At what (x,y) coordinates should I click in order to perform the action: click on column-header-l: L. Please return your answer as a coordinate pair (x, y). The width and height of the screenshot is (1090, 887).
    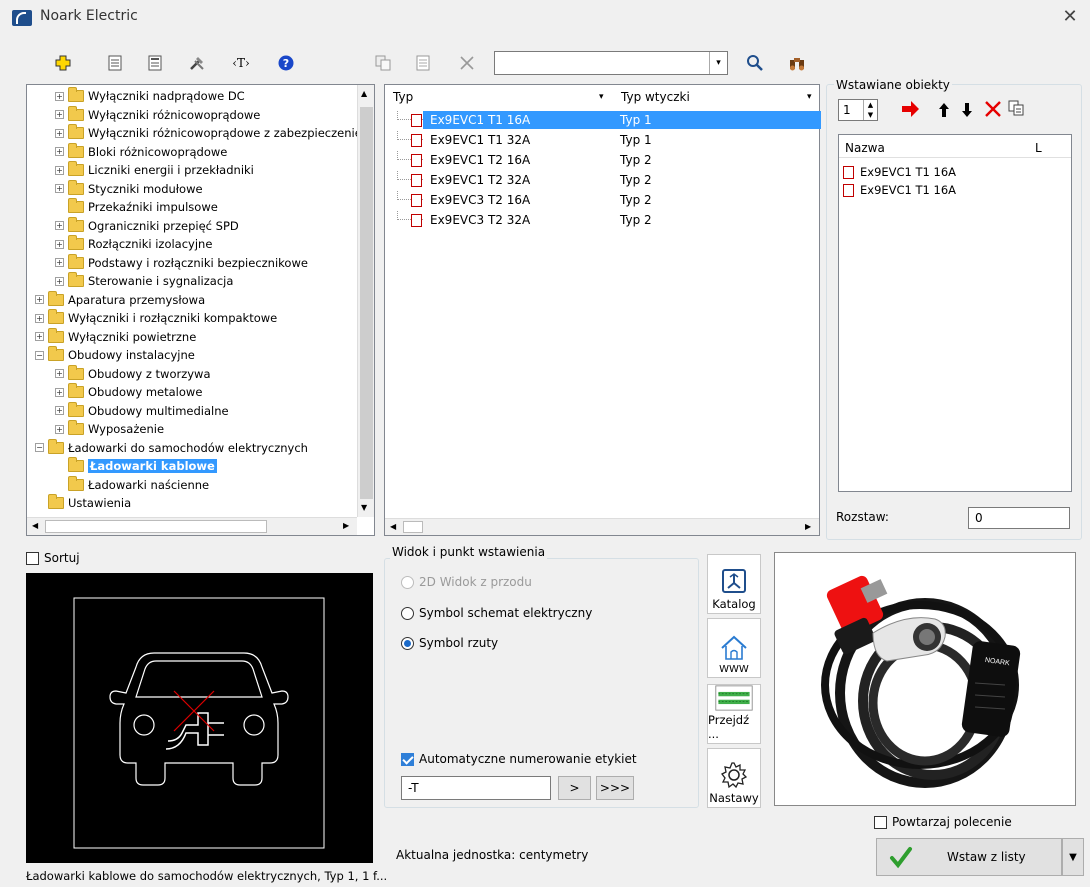
    Looking at the image, I should click on (1038, 148).